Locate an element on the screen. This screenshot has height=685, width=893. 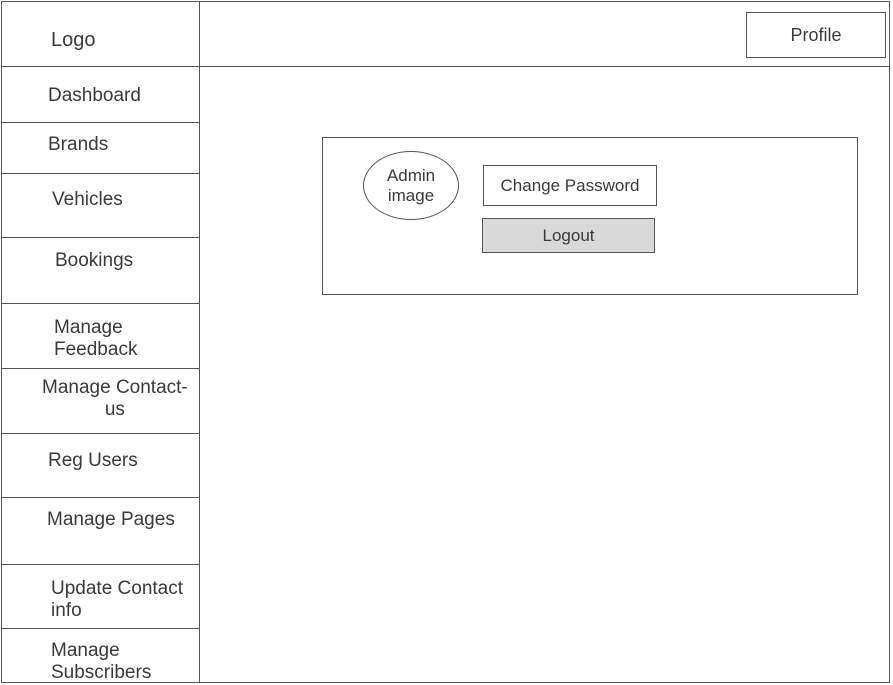
sidebar-item-label: Manage Pages is located at coordinates (111, 519).